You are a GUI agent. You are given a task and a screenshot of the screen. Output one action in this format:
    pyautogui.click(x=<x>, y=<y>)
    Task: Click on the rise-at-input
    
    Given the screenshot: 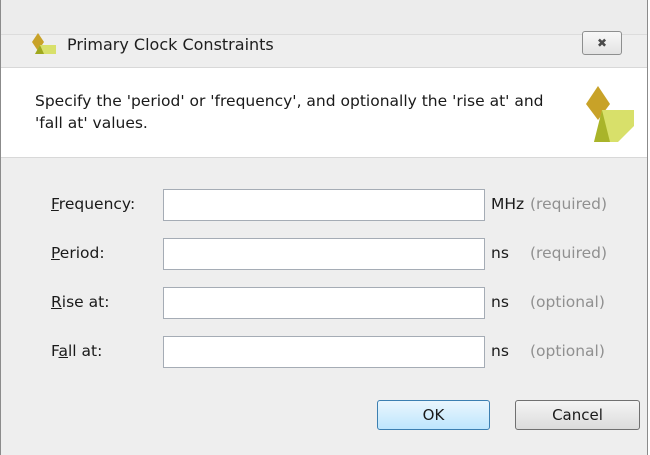 What is the action you would take?
    pyautogui.click(x=324, y=303)
    